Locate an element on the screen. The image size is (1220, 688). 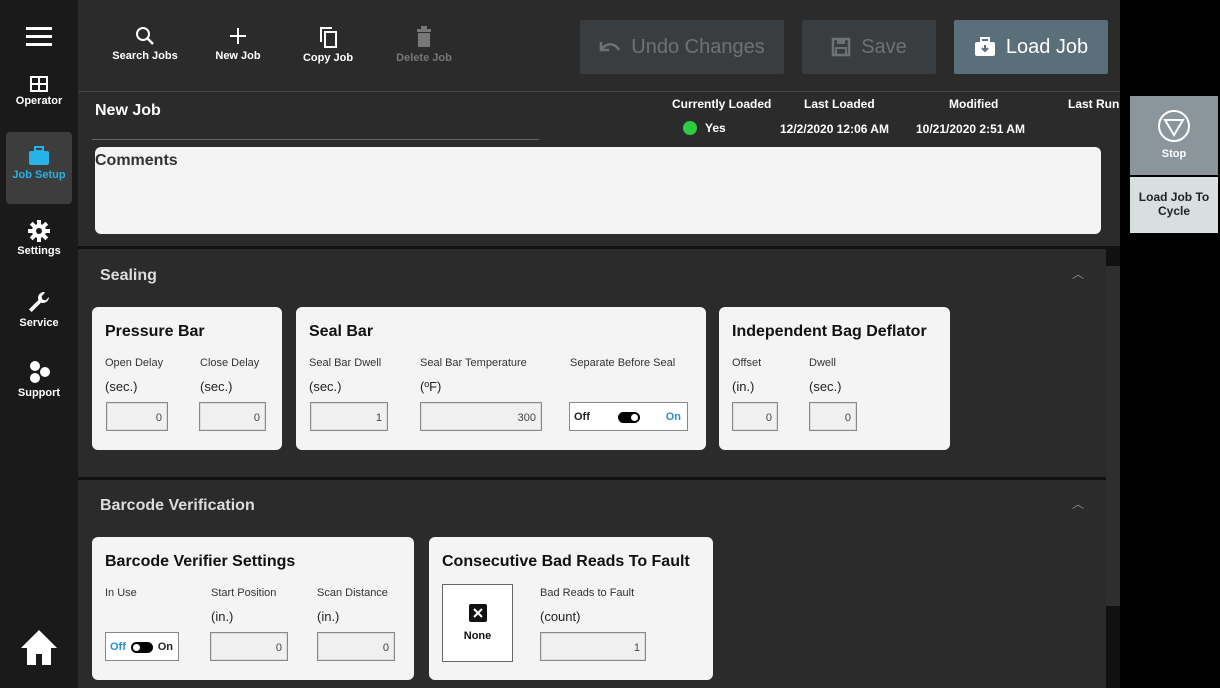
bad-reads-input: 1 is located at coordinates (593, 646).